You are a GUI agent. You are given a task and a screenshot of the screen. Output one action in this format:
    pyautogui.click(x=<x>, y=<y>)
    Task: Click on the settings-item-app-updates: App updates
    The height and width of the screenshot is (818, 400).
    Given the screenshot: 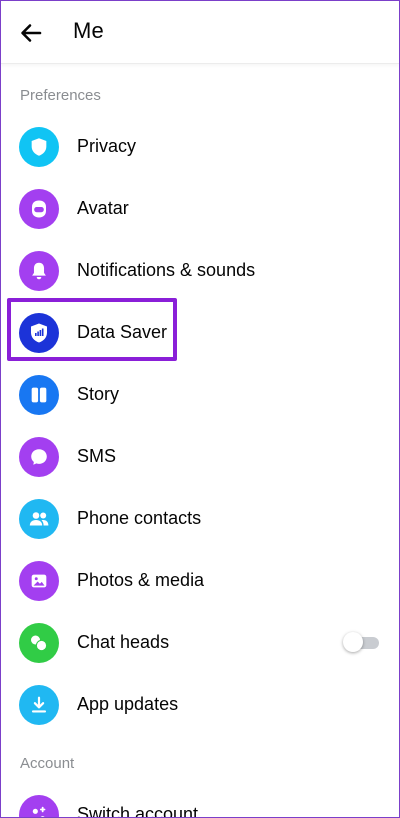 What is the action you would take?
    pyautogui.click(x=200, y=705)
    